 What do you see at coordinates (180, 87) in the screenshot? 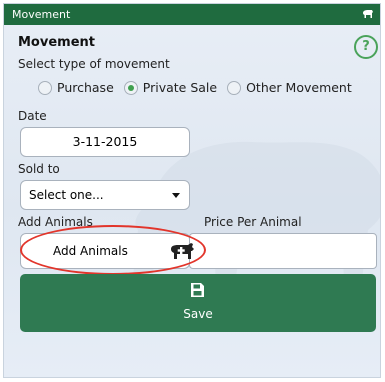
I see `radio-private-sale-label: Private Sale` at bounding box center [180, 87].